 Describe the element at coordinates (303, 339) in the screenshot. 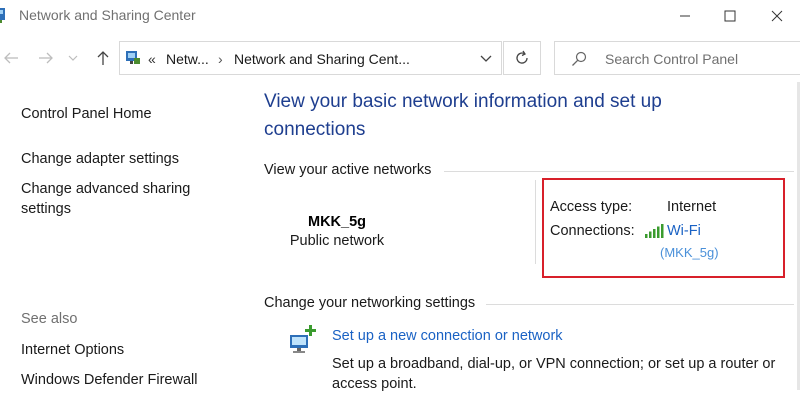

I see `new-connection-icon` at that location.